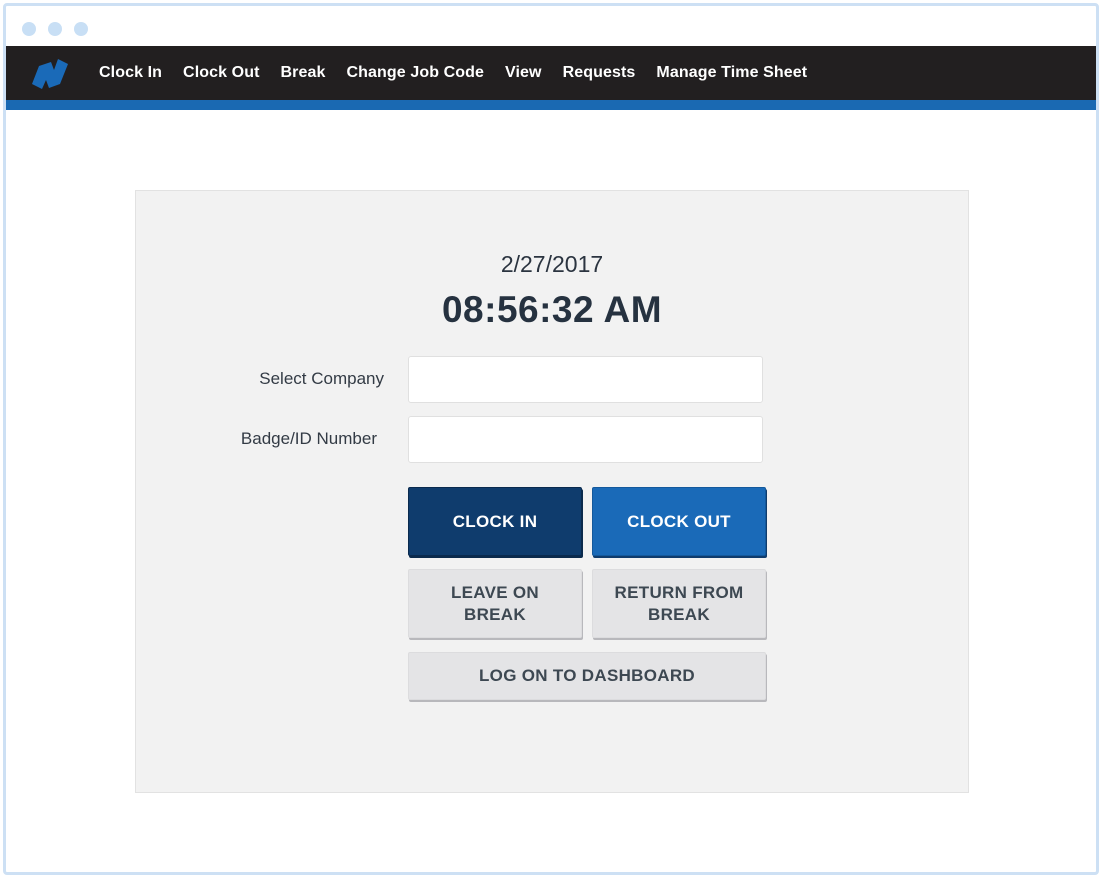  I want to click on clock-out-button-label: CLOCK OUT, so click(679, 521).